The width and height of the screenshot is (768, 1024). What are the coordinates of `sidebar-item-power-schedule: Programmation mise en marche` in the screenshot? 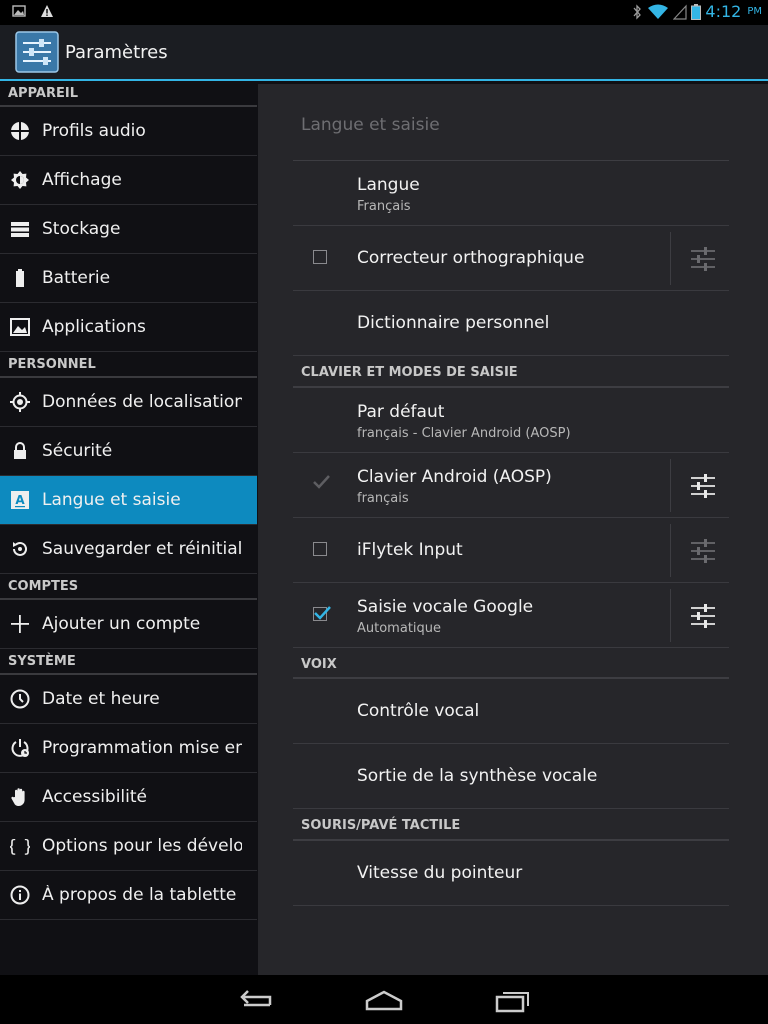 It's located at (128, 748).